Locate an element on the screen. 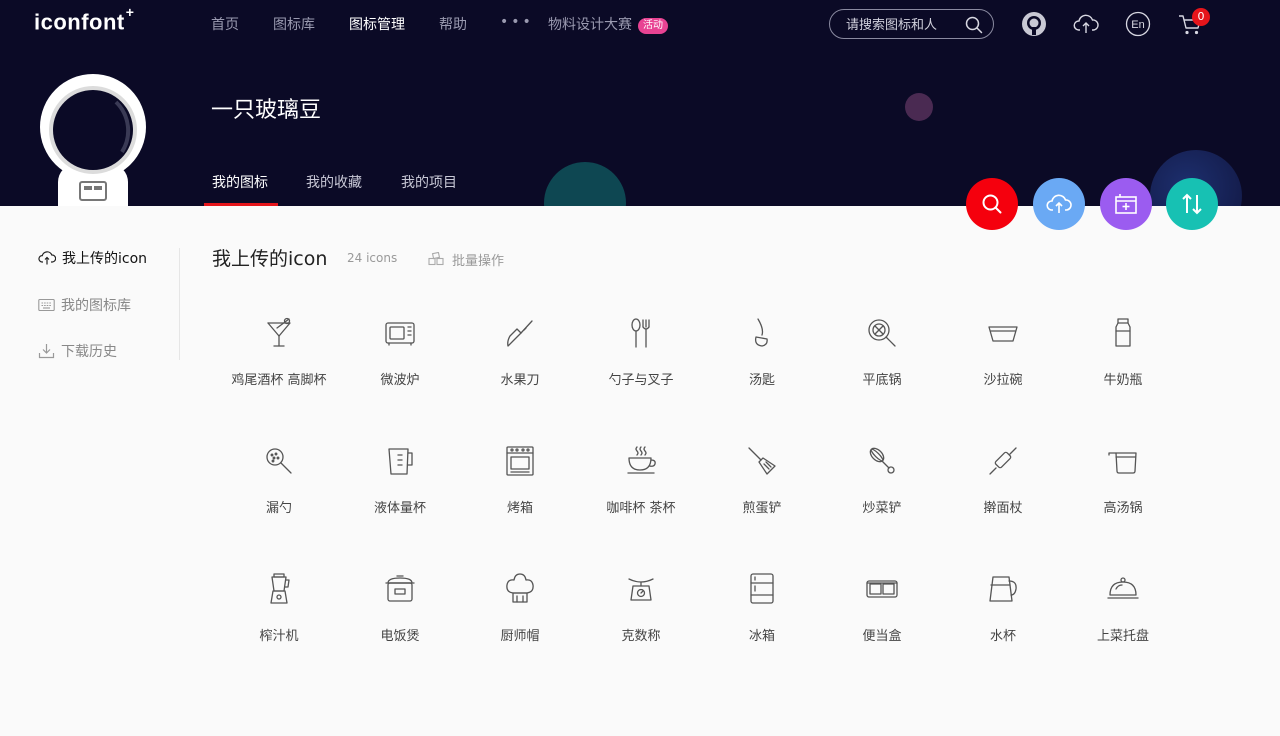  batch-operation-button: 批量操作 is located at coordinates (466, 259).